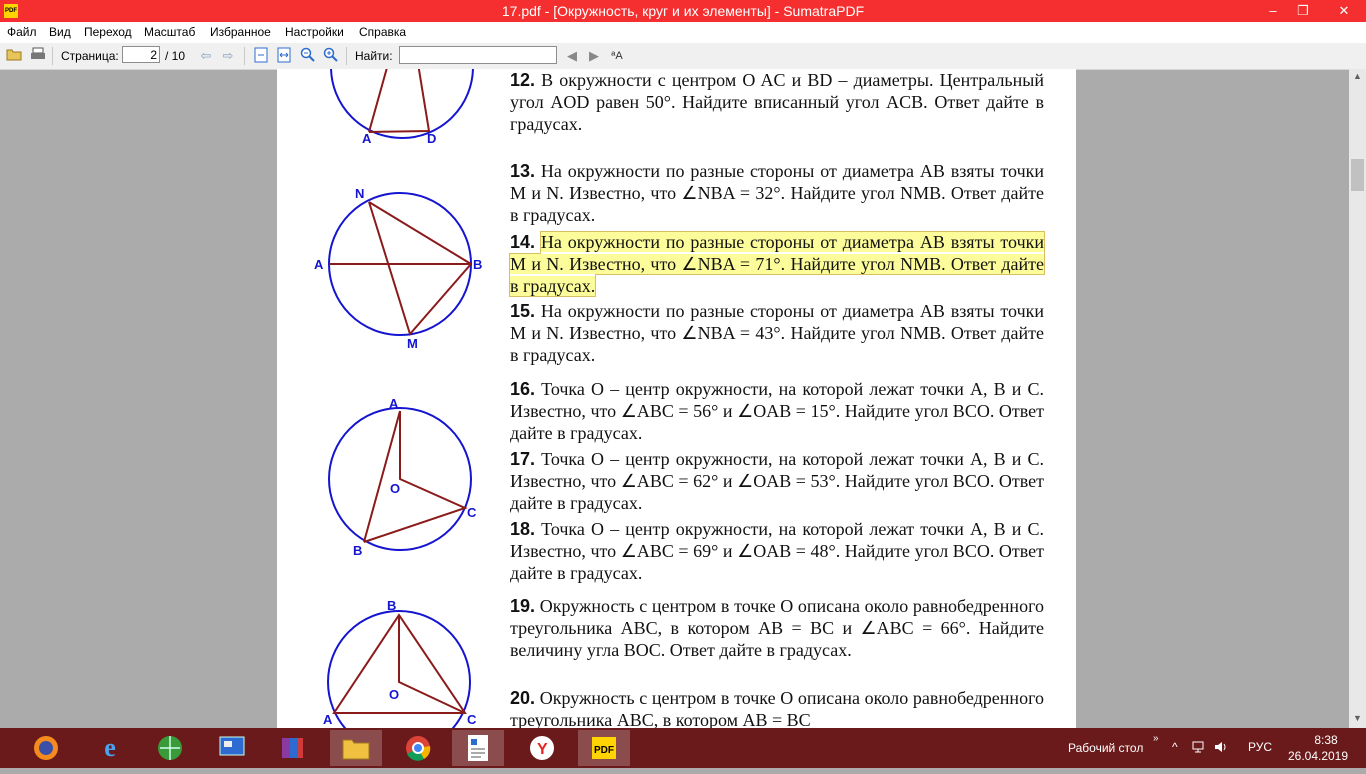  I want to click on figure-center-triangle: A O C B, so click(402, 477).